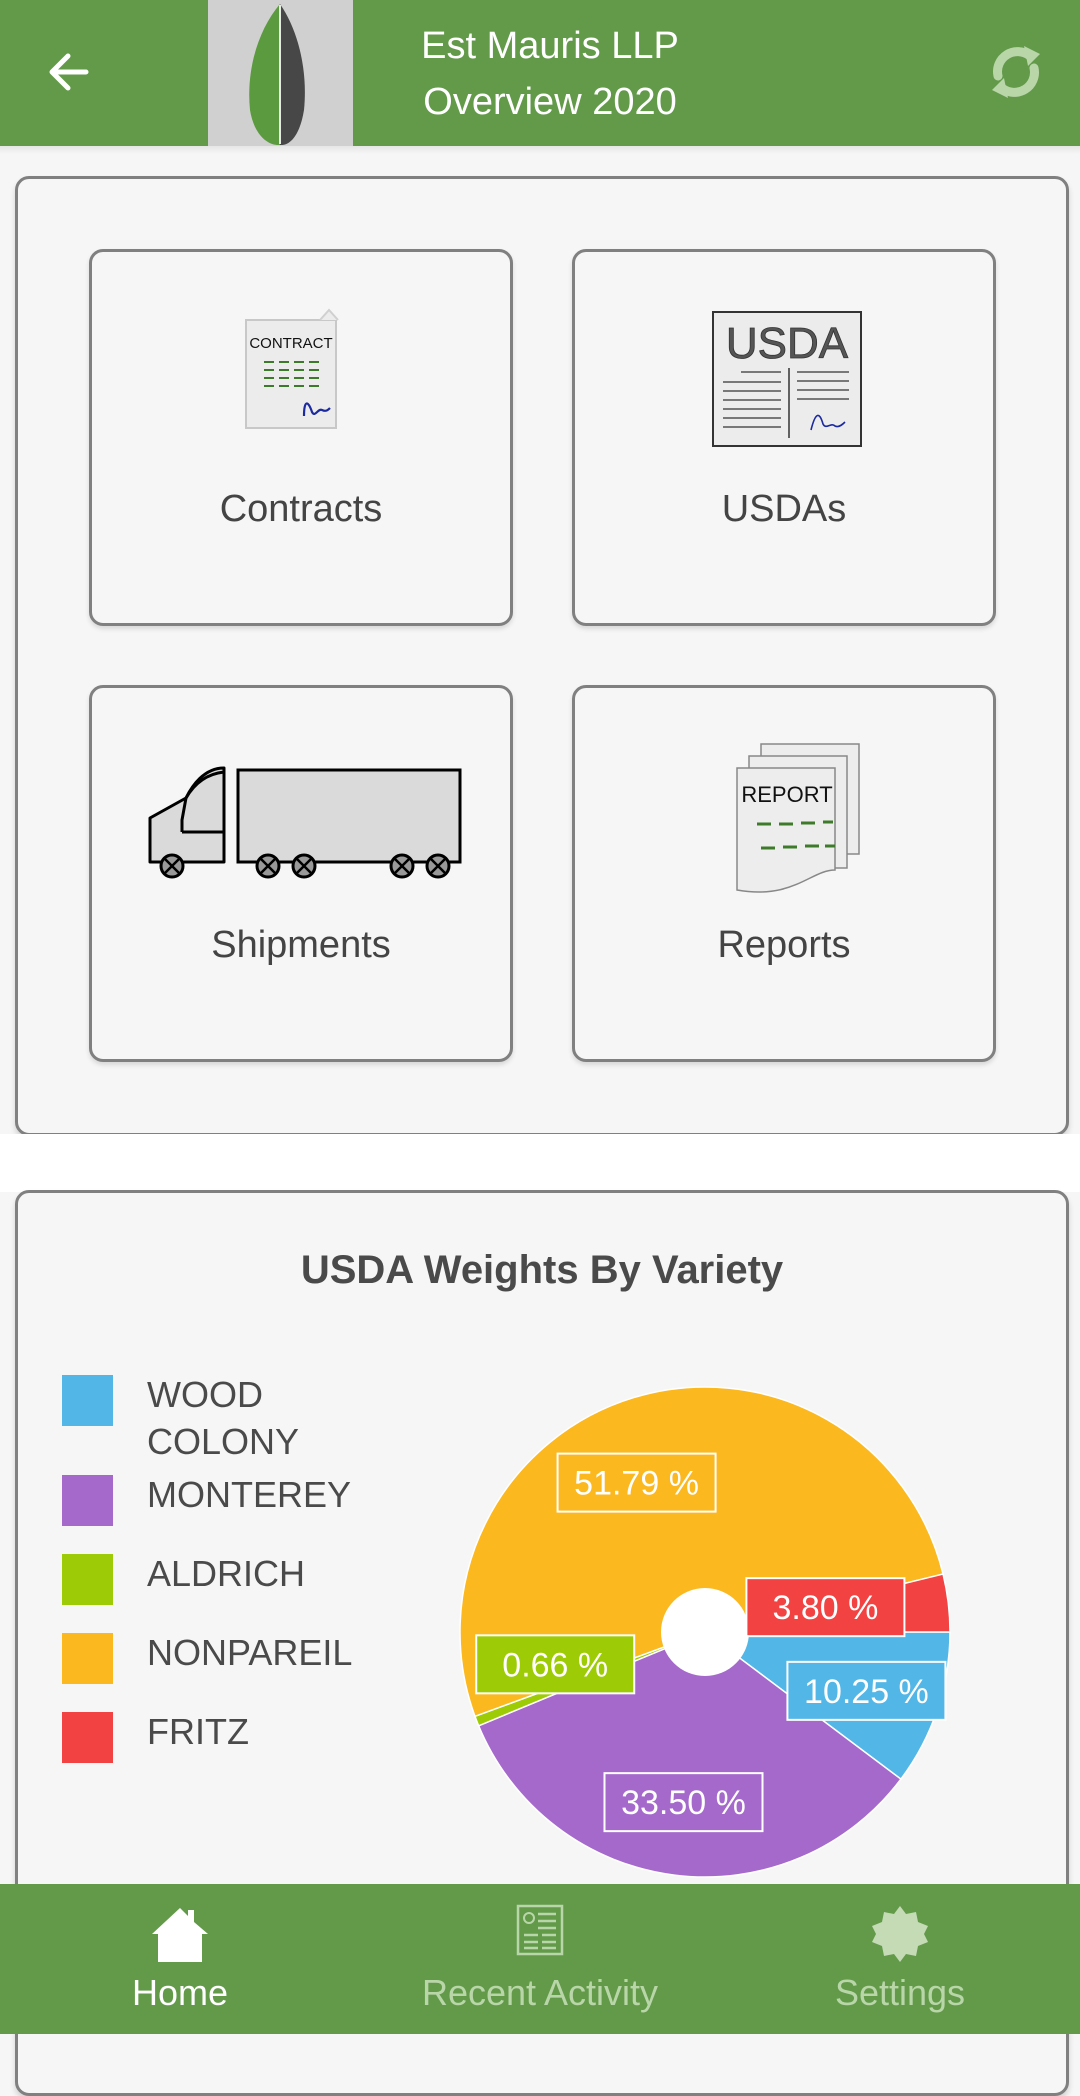  I want to click on pie-data-label: 3.80 %, so click(825, 1607).